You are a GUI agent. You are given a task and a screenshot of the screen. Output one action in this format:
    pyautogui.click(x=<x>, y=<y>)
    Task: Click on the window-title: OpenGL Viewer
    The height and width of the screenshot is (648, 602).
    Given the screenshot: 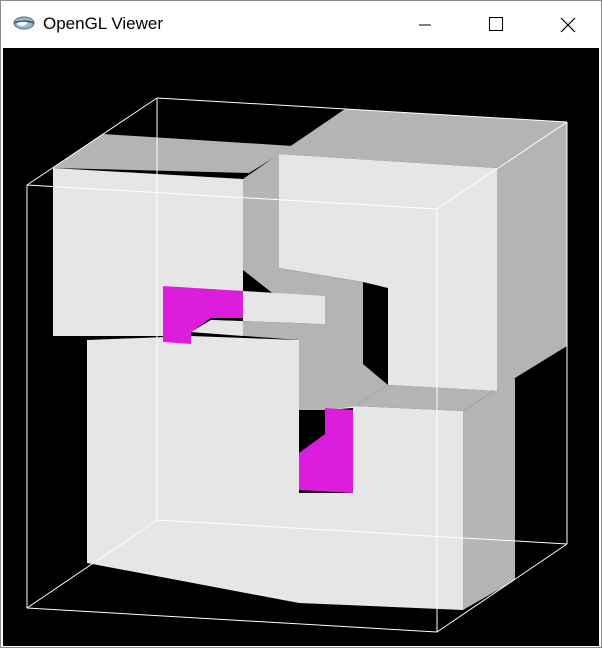 What is the action you would take?
    pyautogui.click(x=103, y=23)
    